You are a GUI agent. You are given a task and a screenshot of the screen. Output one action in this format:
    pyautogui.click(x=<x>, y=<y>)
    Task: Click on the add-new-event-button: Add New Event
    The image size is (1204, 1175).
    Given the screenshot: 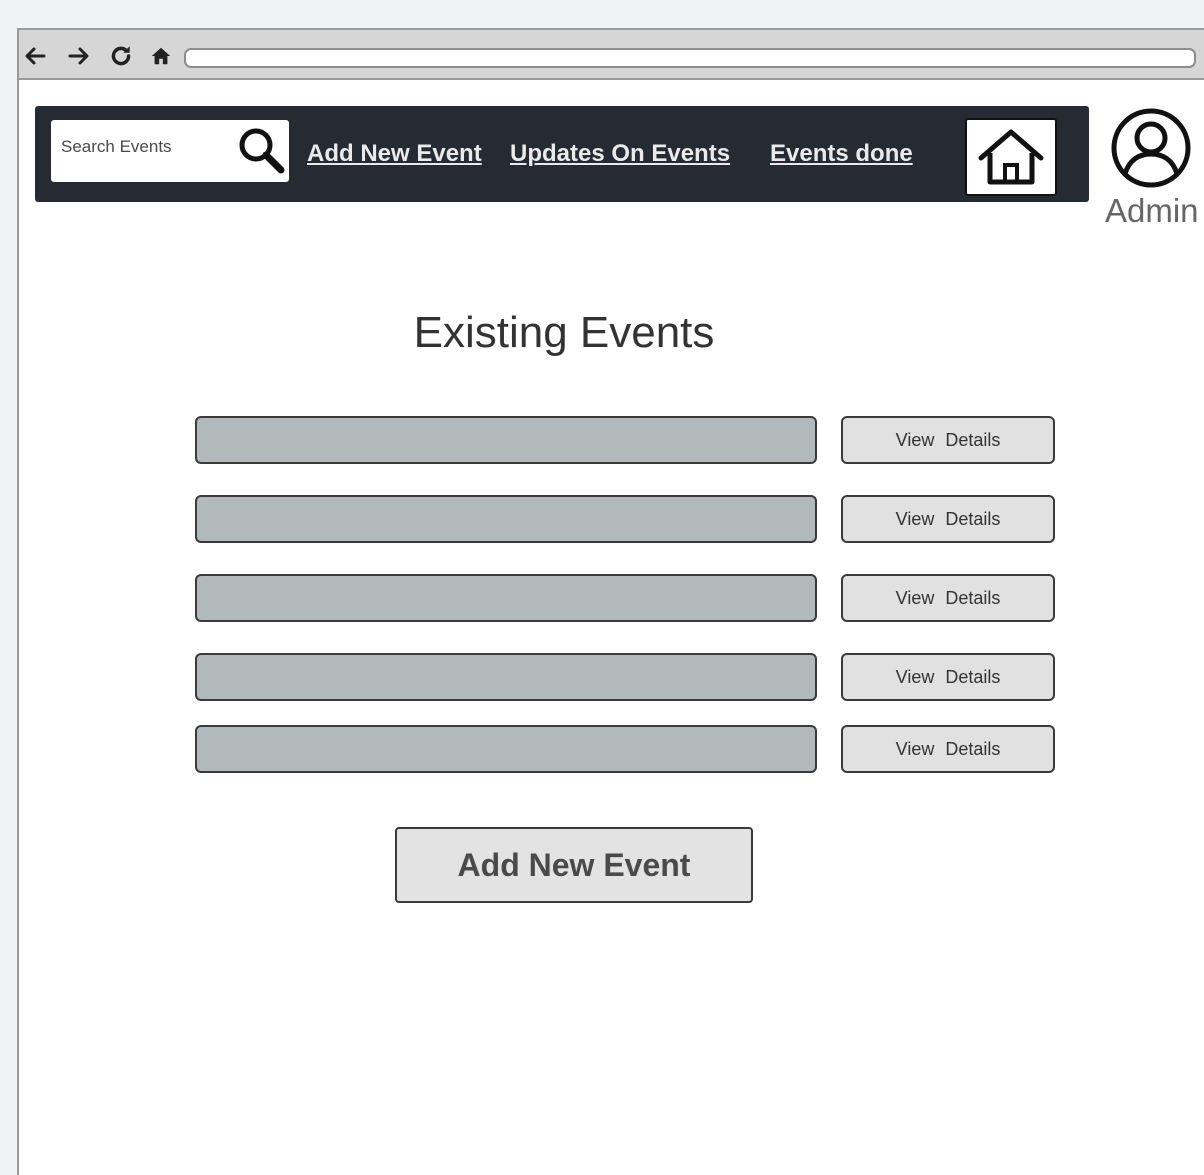 What is the action you would take?
    pyautogui.click(x=574, y=865)
    